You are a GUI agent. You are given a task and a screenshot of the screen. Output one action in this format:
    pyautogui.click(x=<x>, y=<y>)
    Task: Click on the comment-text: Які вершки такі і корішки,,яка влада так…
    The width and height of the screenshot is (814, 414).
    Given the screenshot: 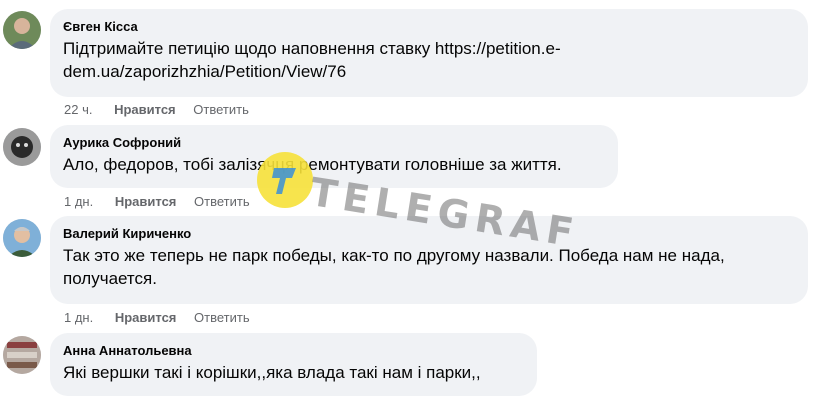 What is the action you would take?
    pyautogui.click(x=272, y=372)
    